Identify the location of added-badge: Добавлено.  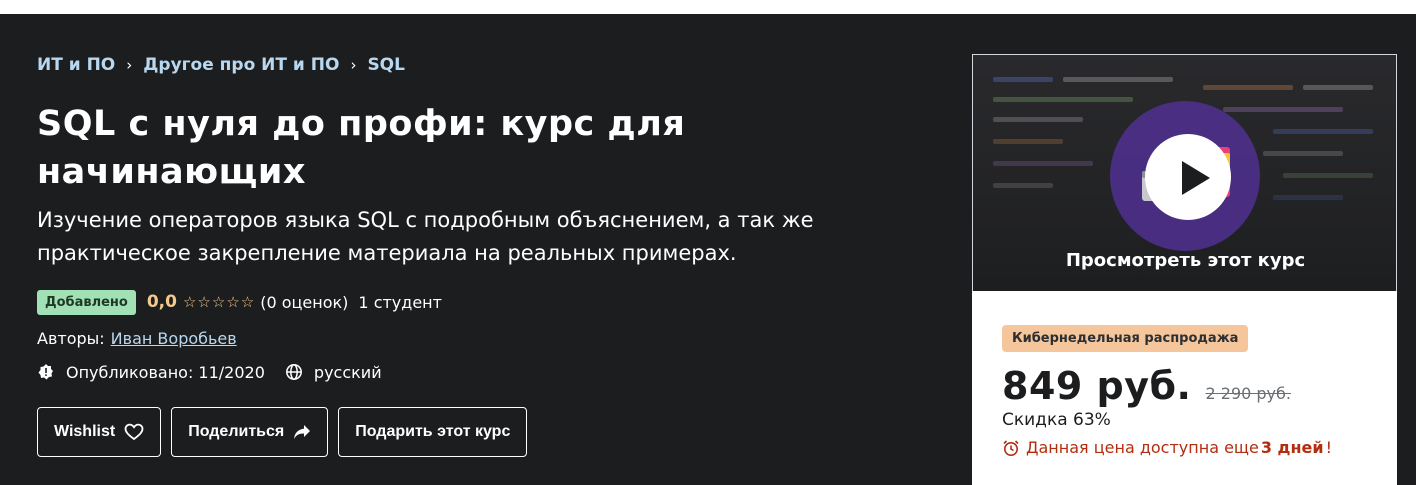
(86, 302).